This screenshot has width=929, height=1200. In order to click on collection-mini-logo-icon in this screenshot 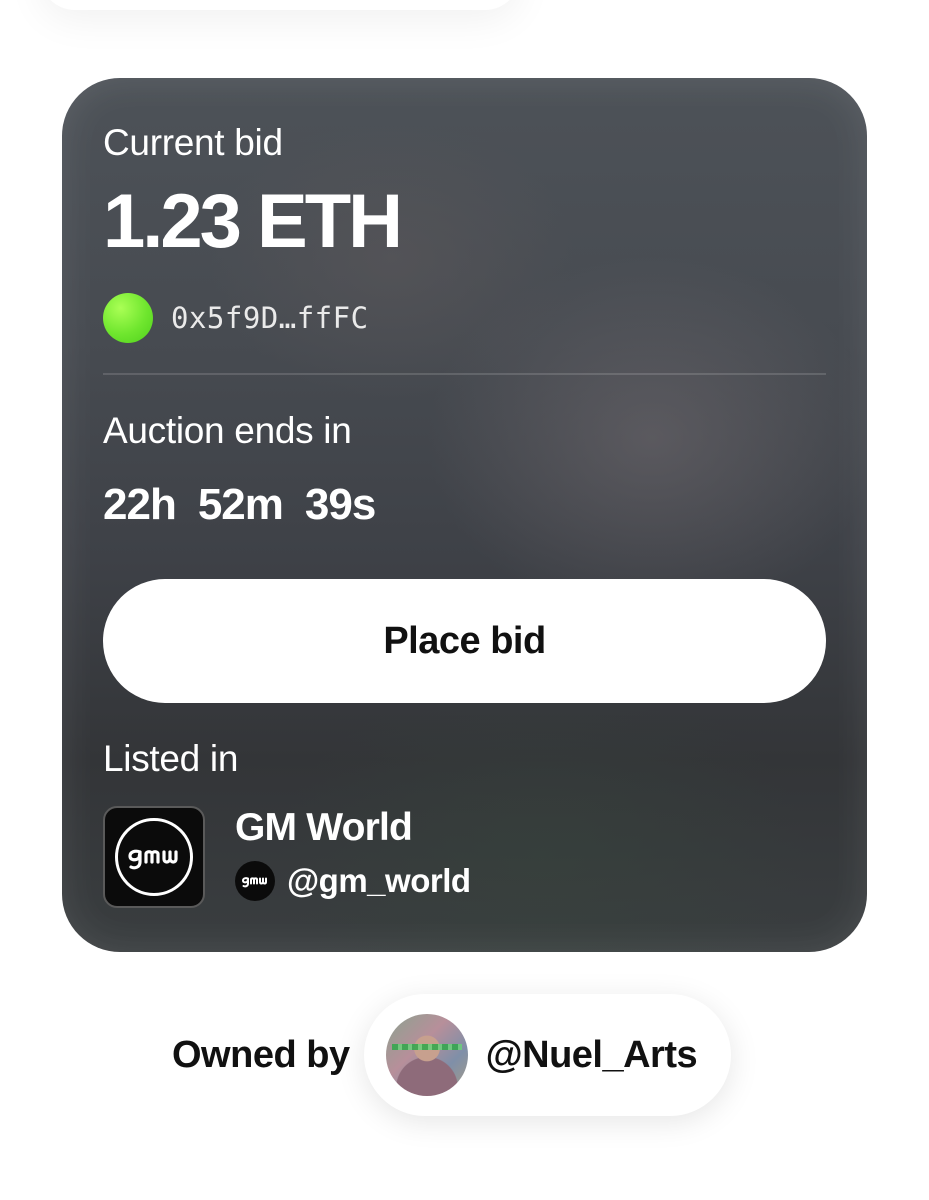, I will do `click(255, 880)`.